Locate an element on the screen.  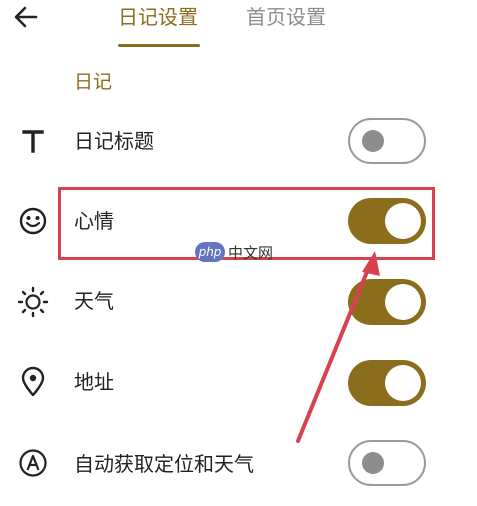
setting-label-address: 地址 is located at coordinates (94, 382).